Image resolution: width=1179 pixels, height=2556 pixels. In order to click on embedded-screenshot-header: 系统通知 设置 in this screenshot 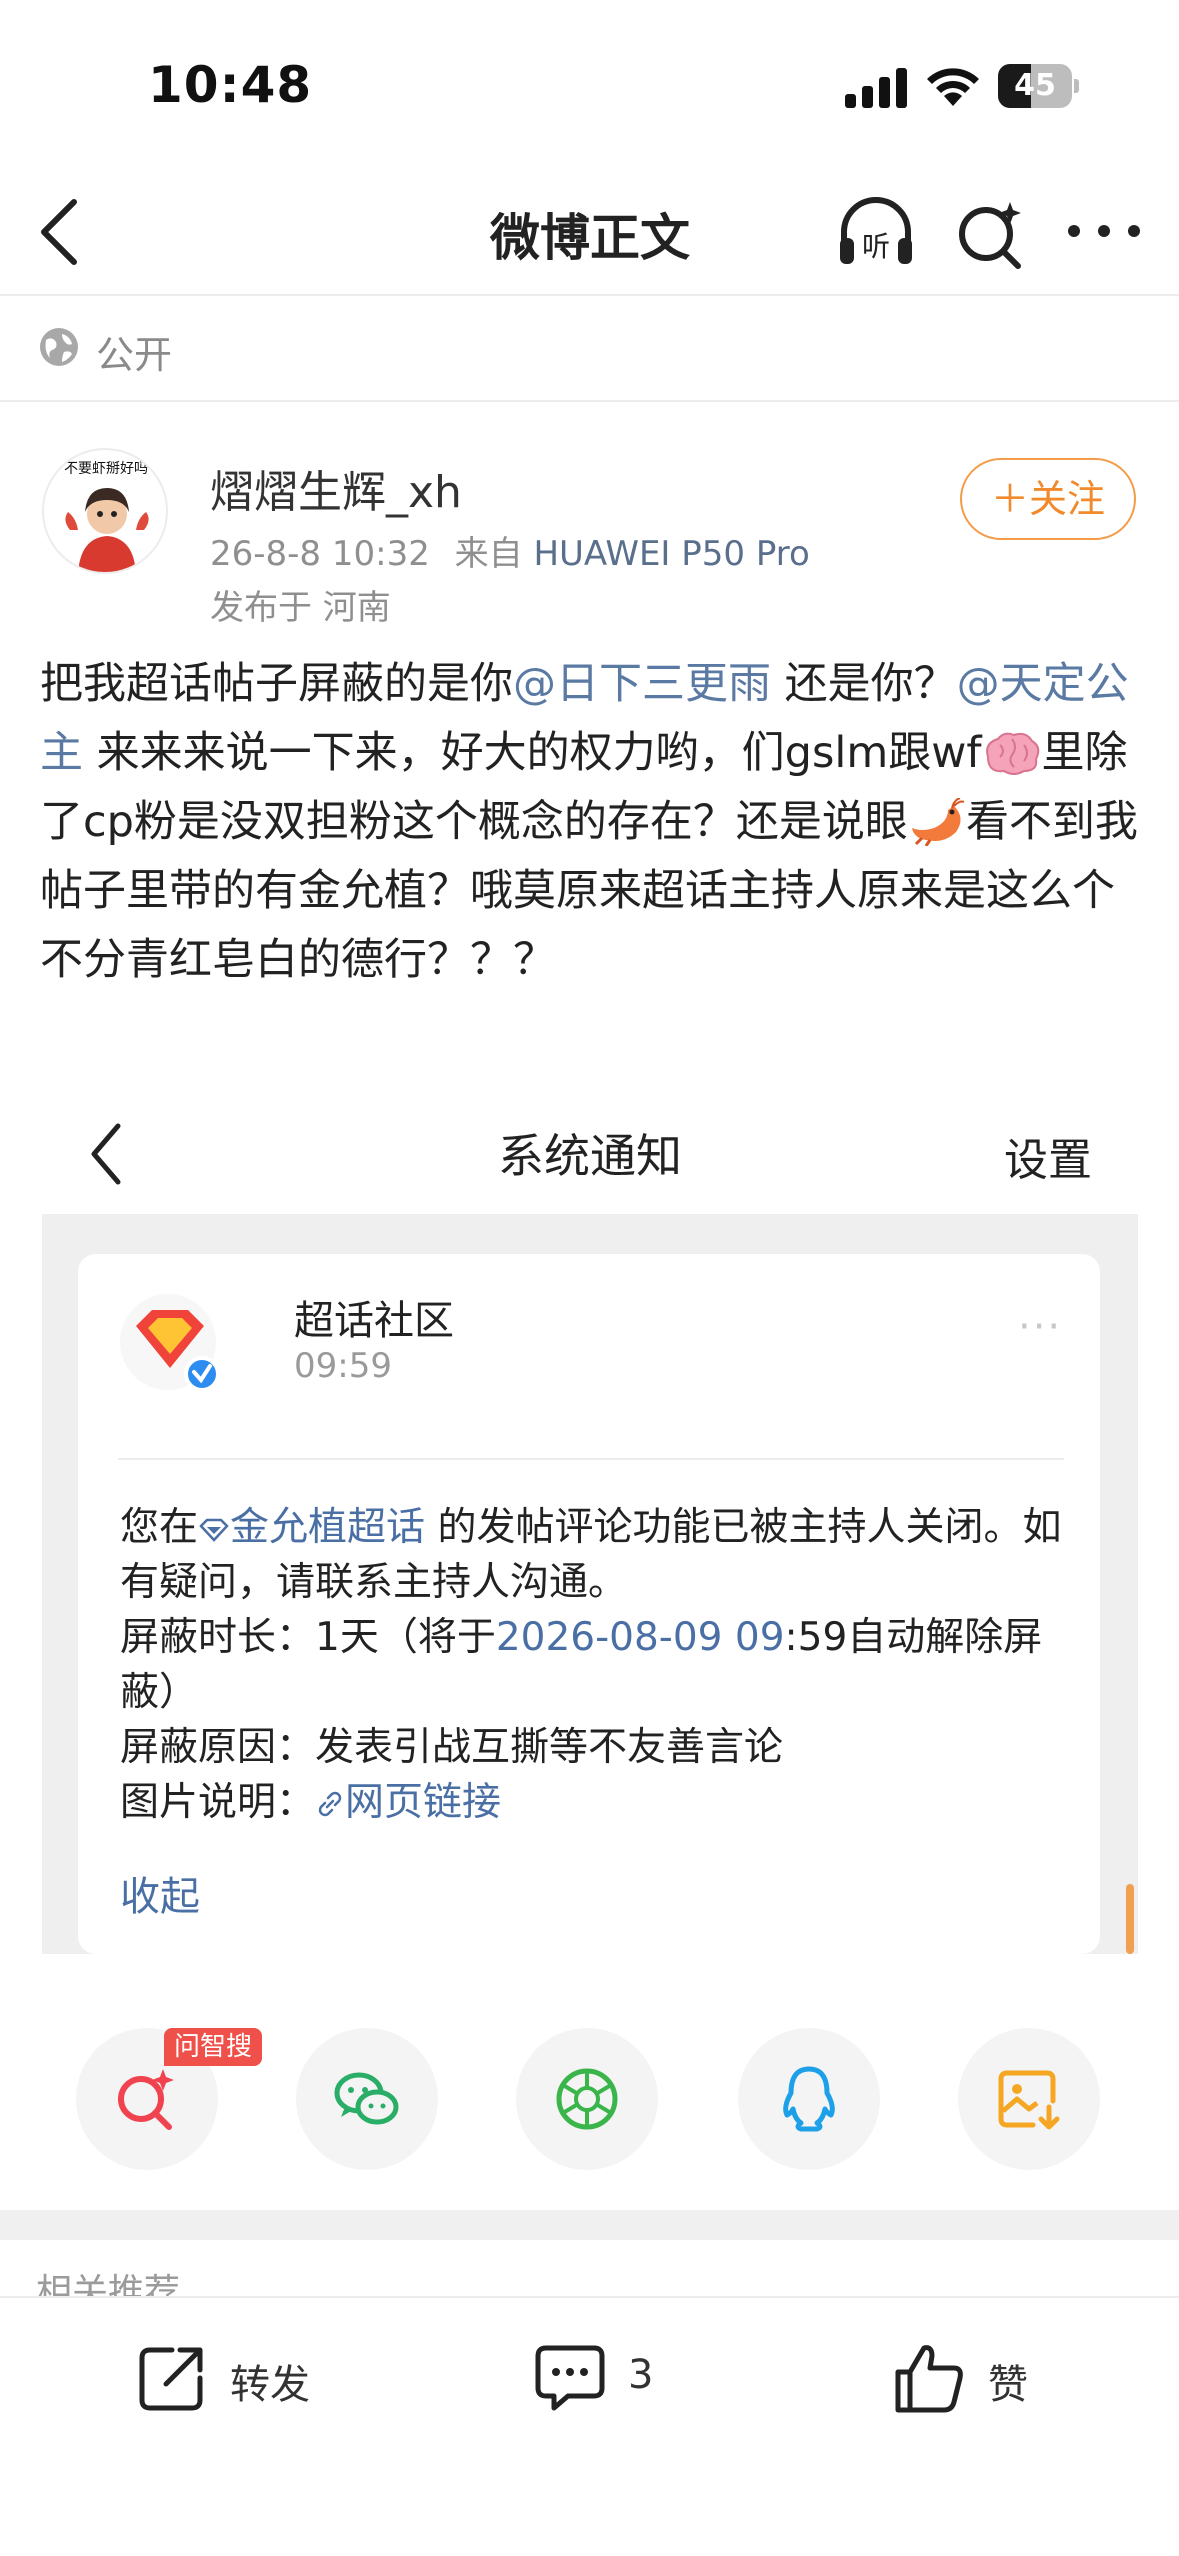, I will do `click(590, 1154)`.